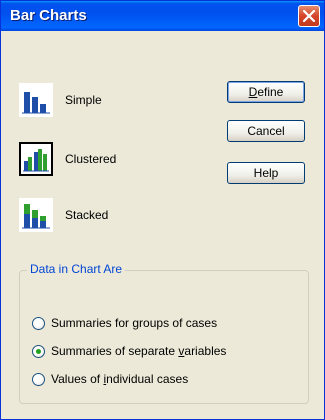 The width and height of the screenshot is (325, 420). What do you see at coordinates (36, 100) in the screenshot?
I see `simple-bar-chart-icon` at bounding box center [36, 100].